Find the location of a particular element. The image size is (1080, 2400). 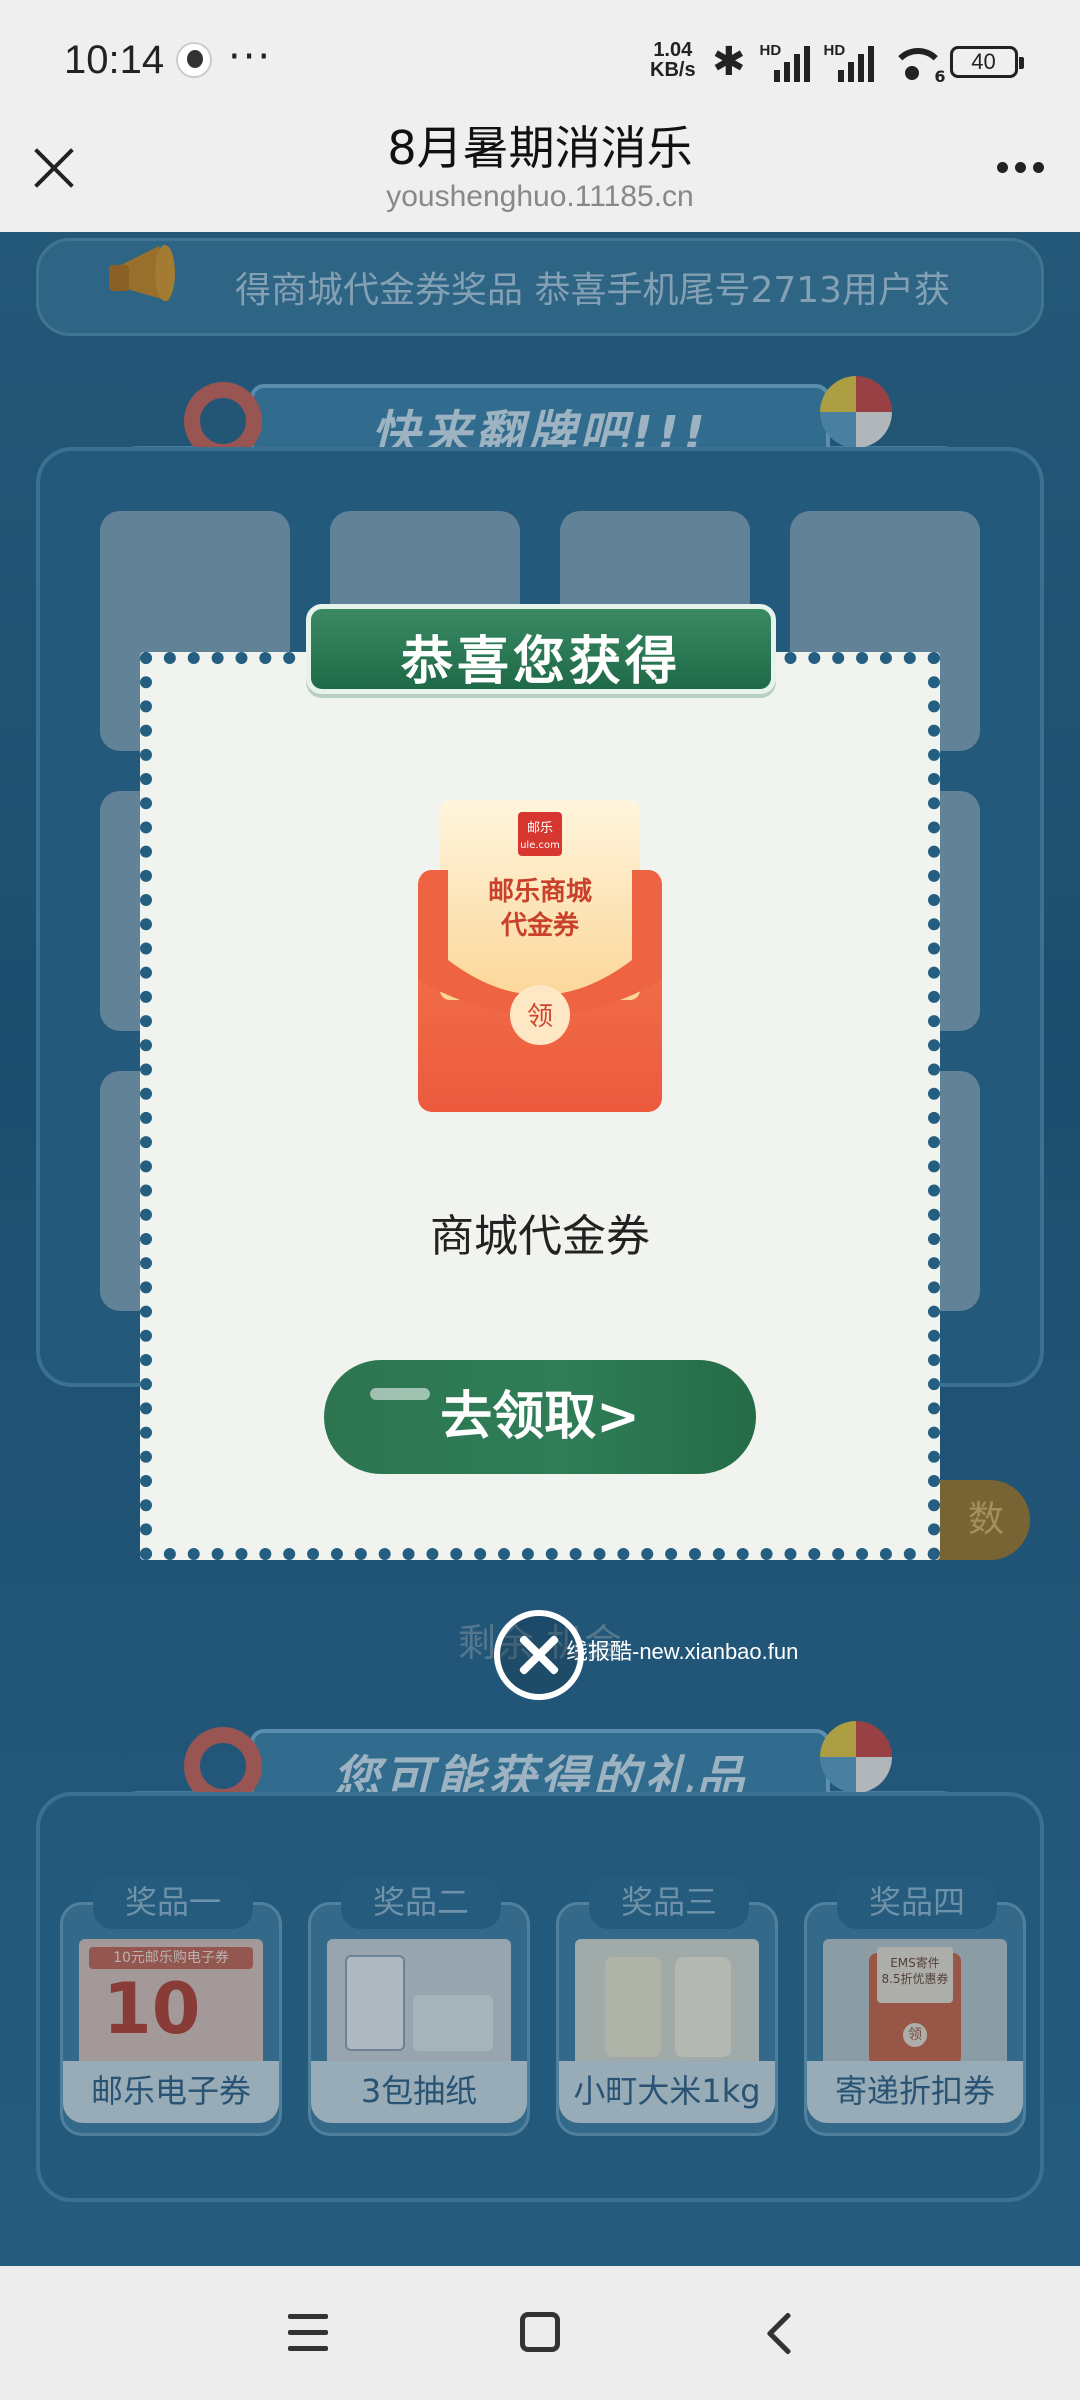

bluetooth-icon: ✱ is located at coordinates (729, 62).